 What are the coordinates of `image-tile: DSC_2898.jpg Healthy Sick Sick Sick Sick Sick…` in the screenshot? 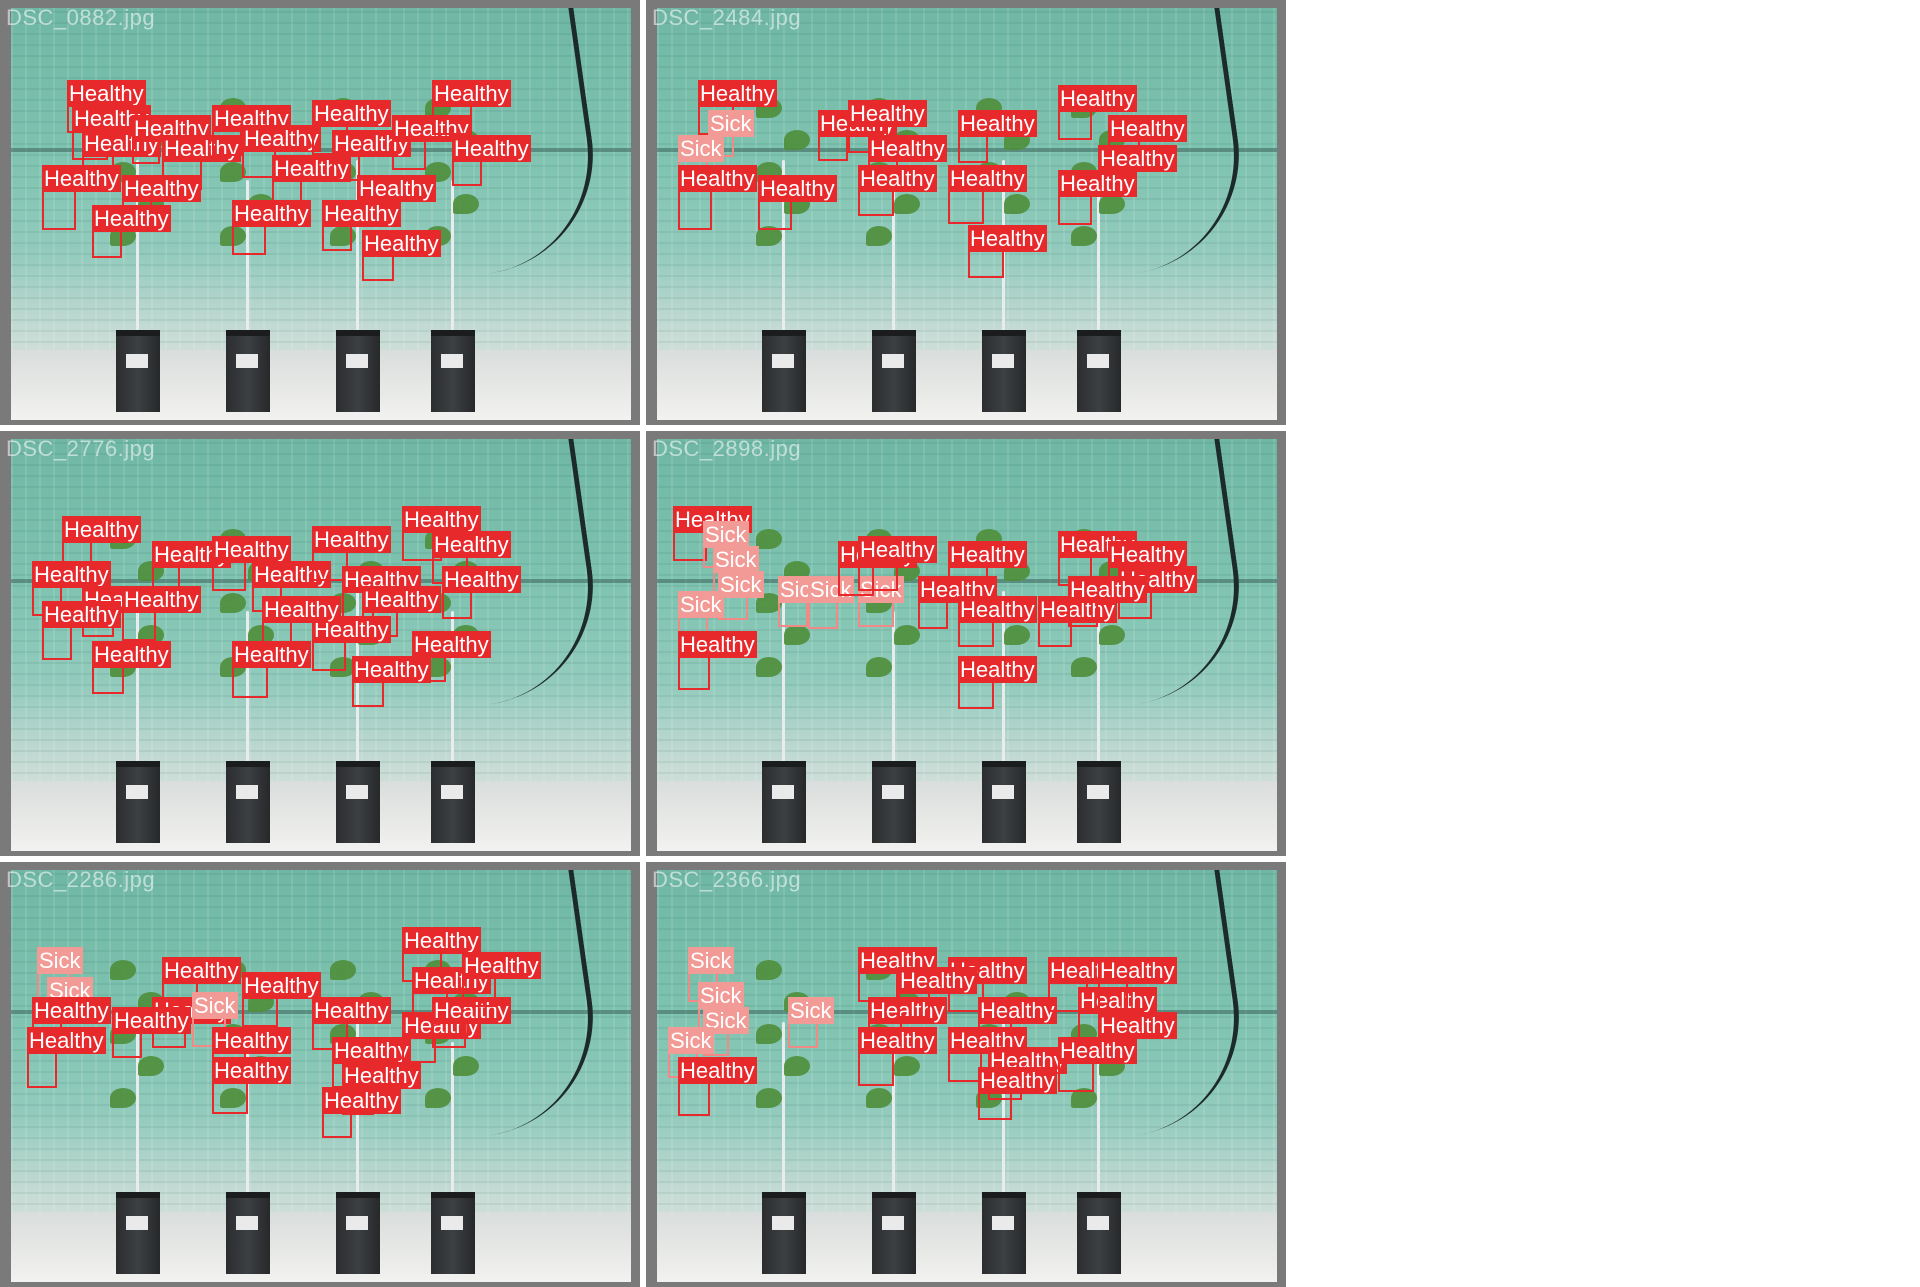 It's located at (966, 643).